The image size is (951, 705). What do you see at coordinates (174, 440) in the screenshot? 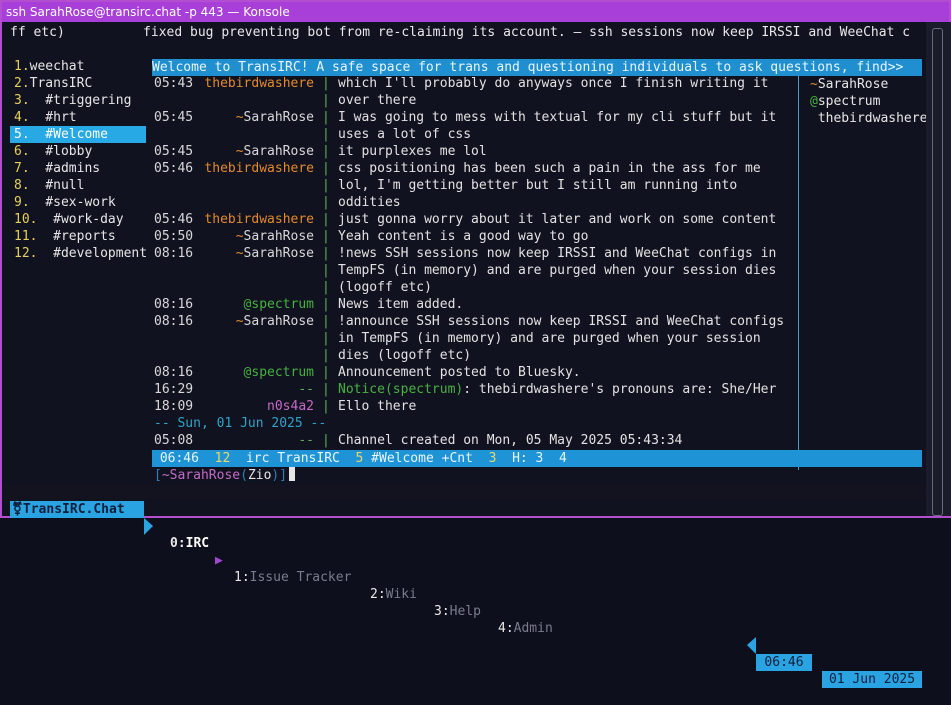
I see `message-time: 05:08` at bounding box center [174, 440].